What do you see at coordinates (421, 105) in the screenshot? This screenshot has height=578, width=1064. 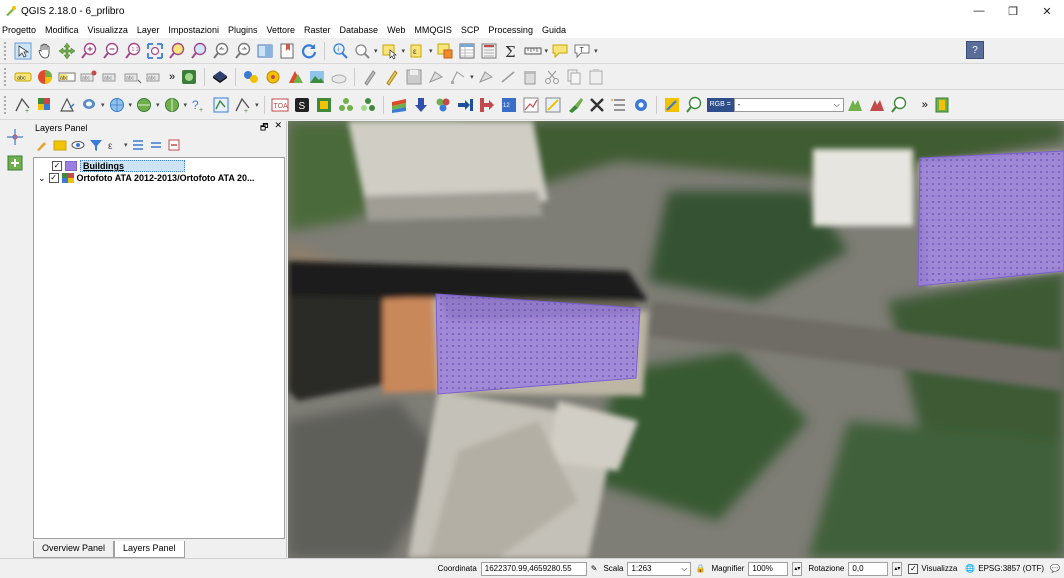 I see `download-arrow-icon` at bounding box center [421, 105].